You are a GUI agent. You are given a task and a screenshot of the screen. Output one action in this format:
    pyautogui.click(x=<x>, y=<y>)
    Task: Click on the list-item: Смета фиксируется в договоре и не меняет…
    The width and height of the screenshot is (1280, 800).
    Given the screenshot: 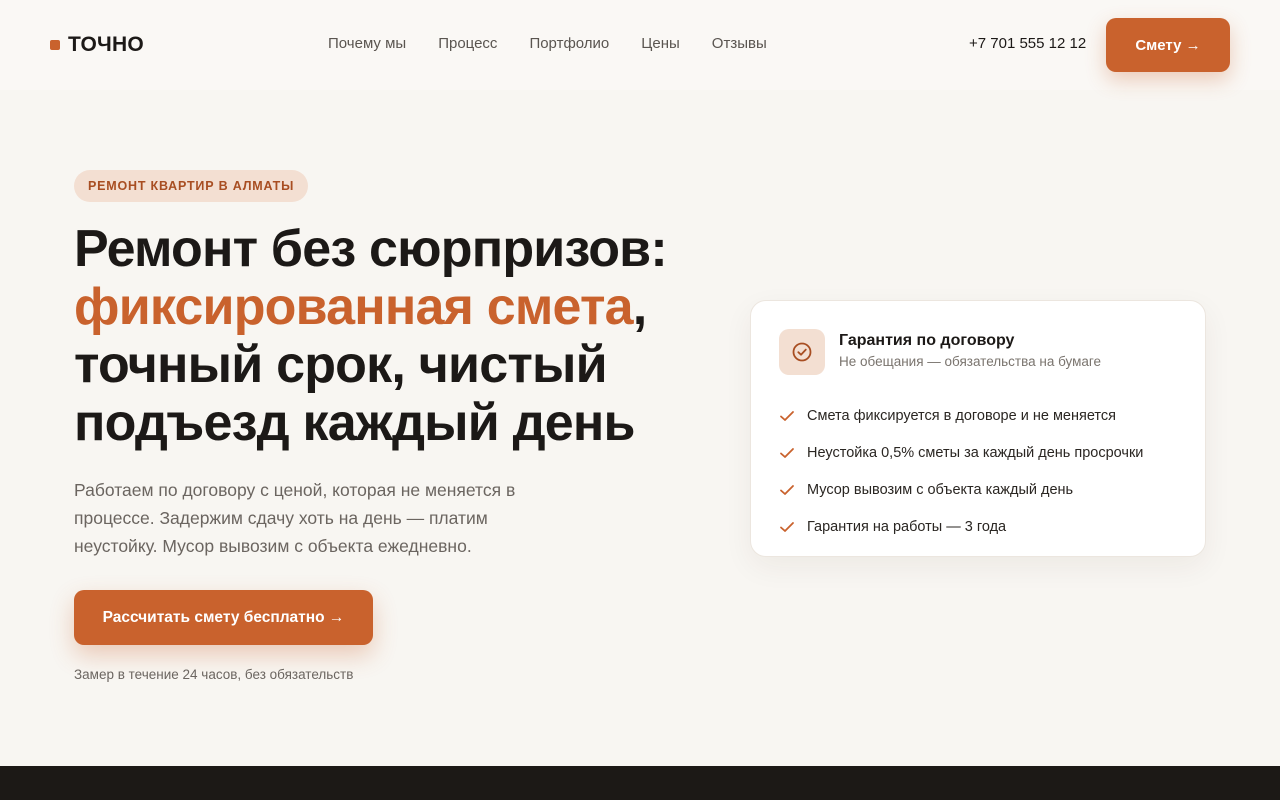 What is the action you would take?
    pyautogui.click(x=961, y=415)
    